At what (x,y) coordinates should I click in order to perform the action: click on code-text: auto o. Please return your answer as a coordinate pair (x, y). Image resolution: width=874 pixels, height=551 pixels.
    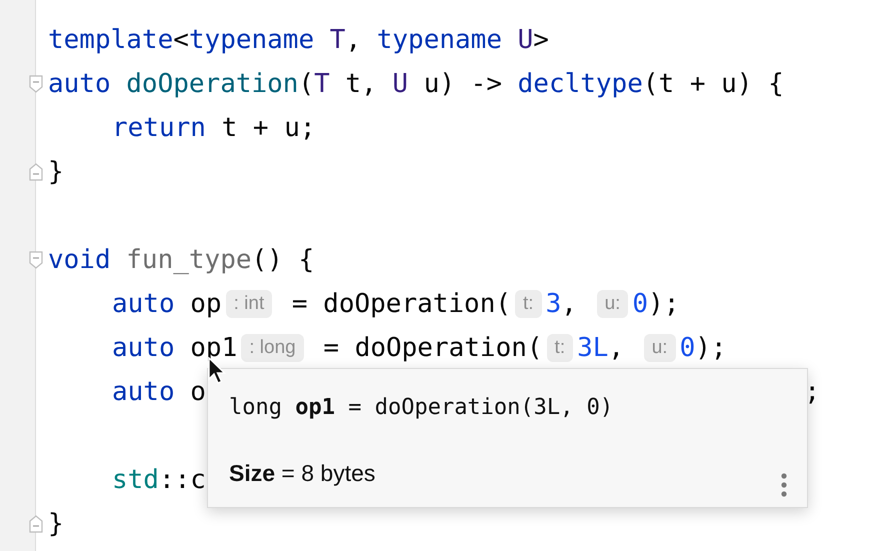
    Looking at the image, I should click on (159, 392).